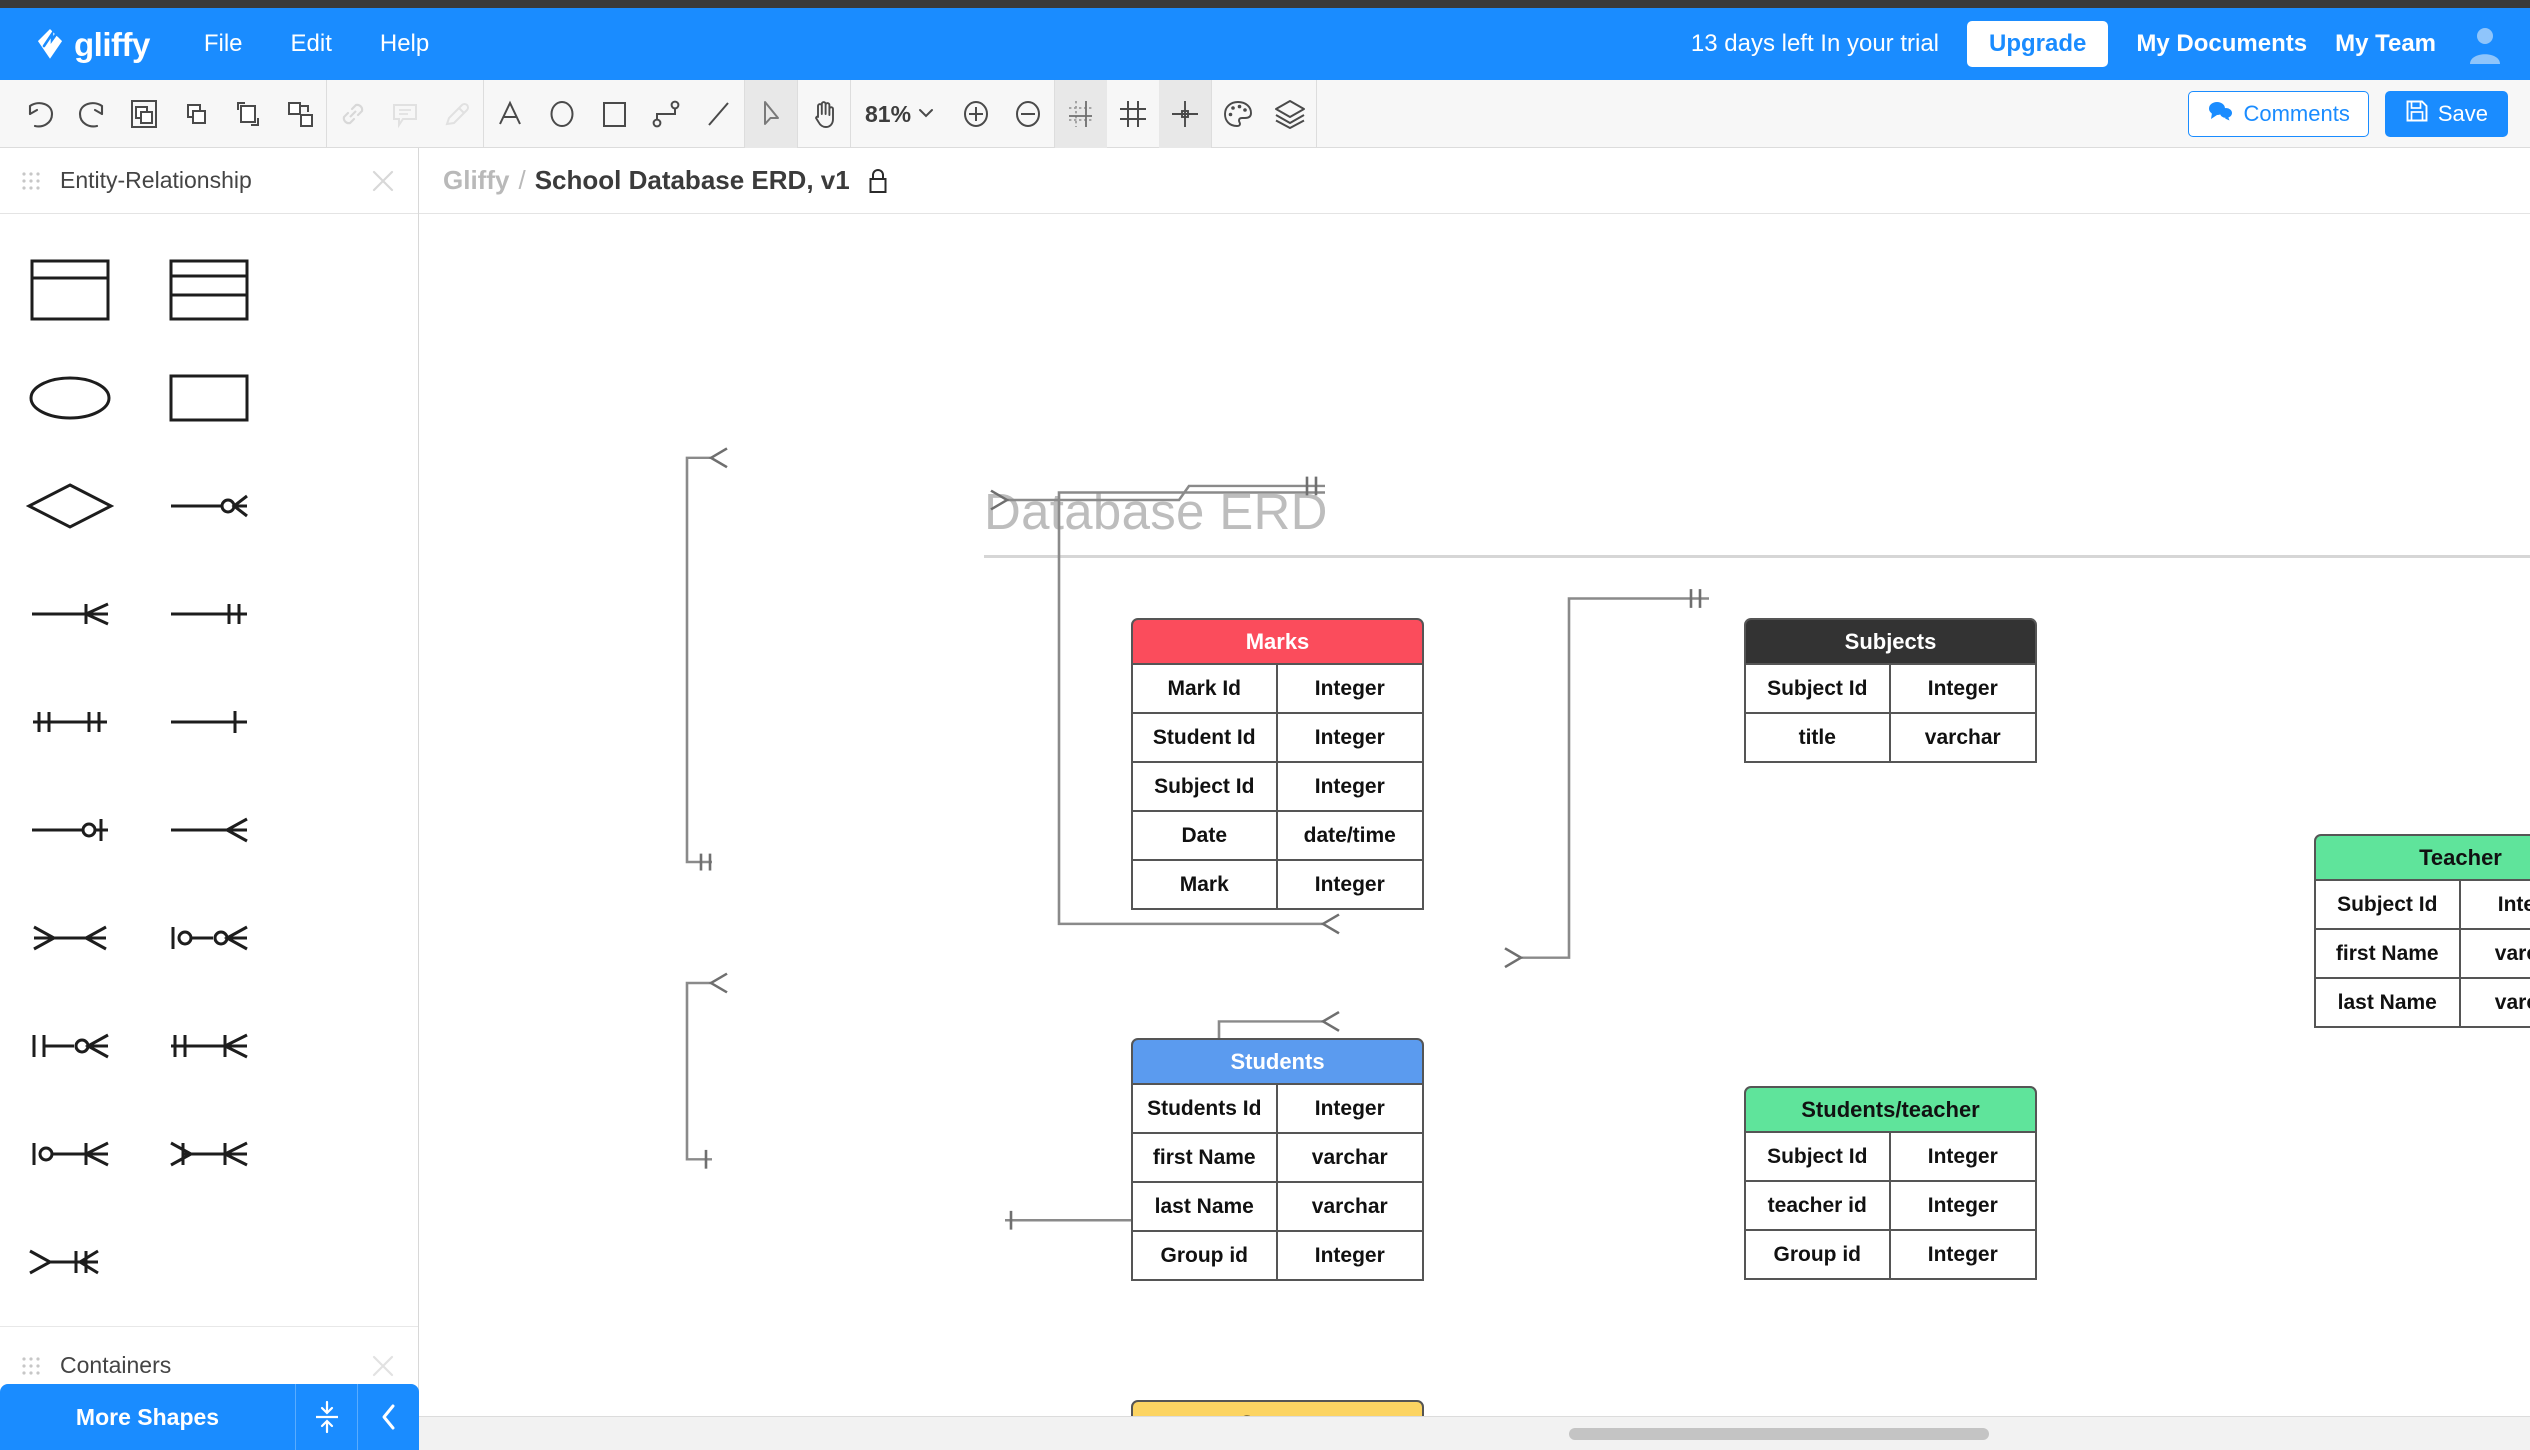  Describe the element at coordinates (718, 114) in the screenshot. I see `line-tool-icon` at that location.